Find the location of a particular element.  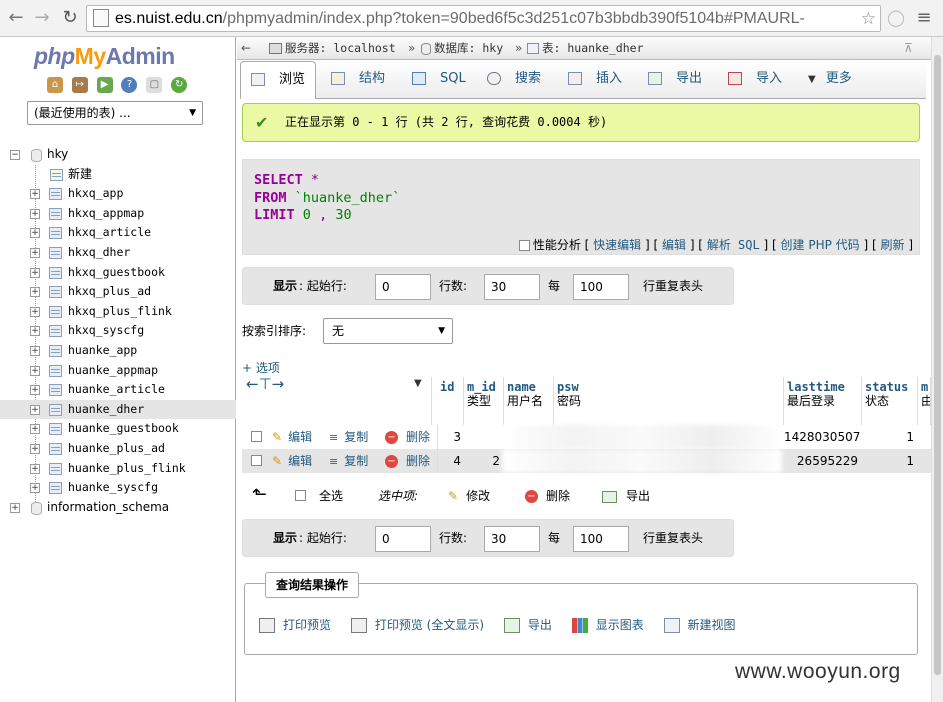

tree-table-label: hkxq_article is located at coordinates (109, 233).